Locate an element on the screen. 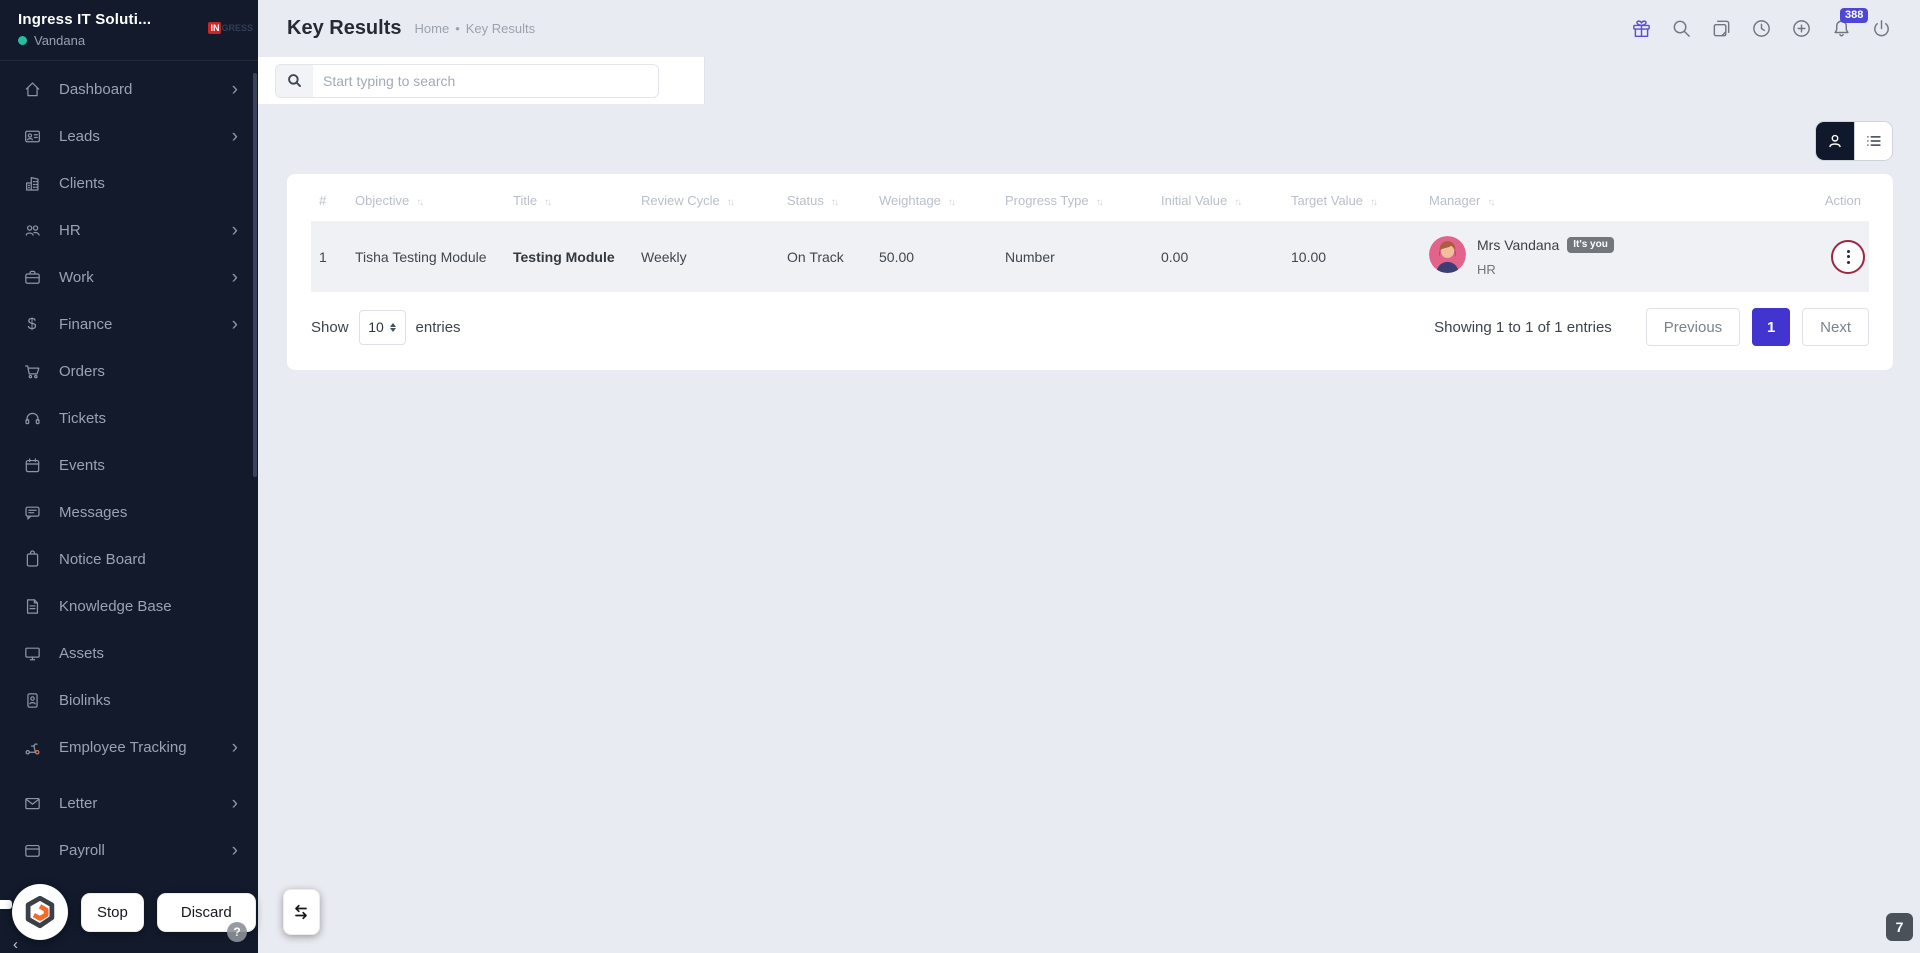 Image resolution: width=1920 pixels, height=953 pixels. sidebar-item-label: Work is located at coordinates (76, 277).